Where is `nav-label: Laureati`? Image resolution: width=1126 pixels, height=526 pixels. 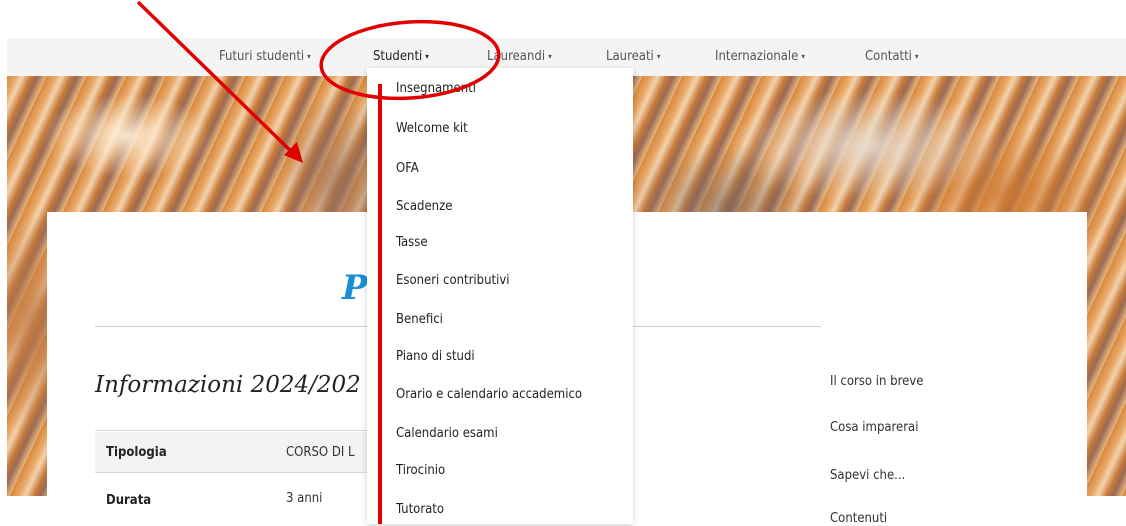 nav-label: Laureati is located at coordinates (630, 56).